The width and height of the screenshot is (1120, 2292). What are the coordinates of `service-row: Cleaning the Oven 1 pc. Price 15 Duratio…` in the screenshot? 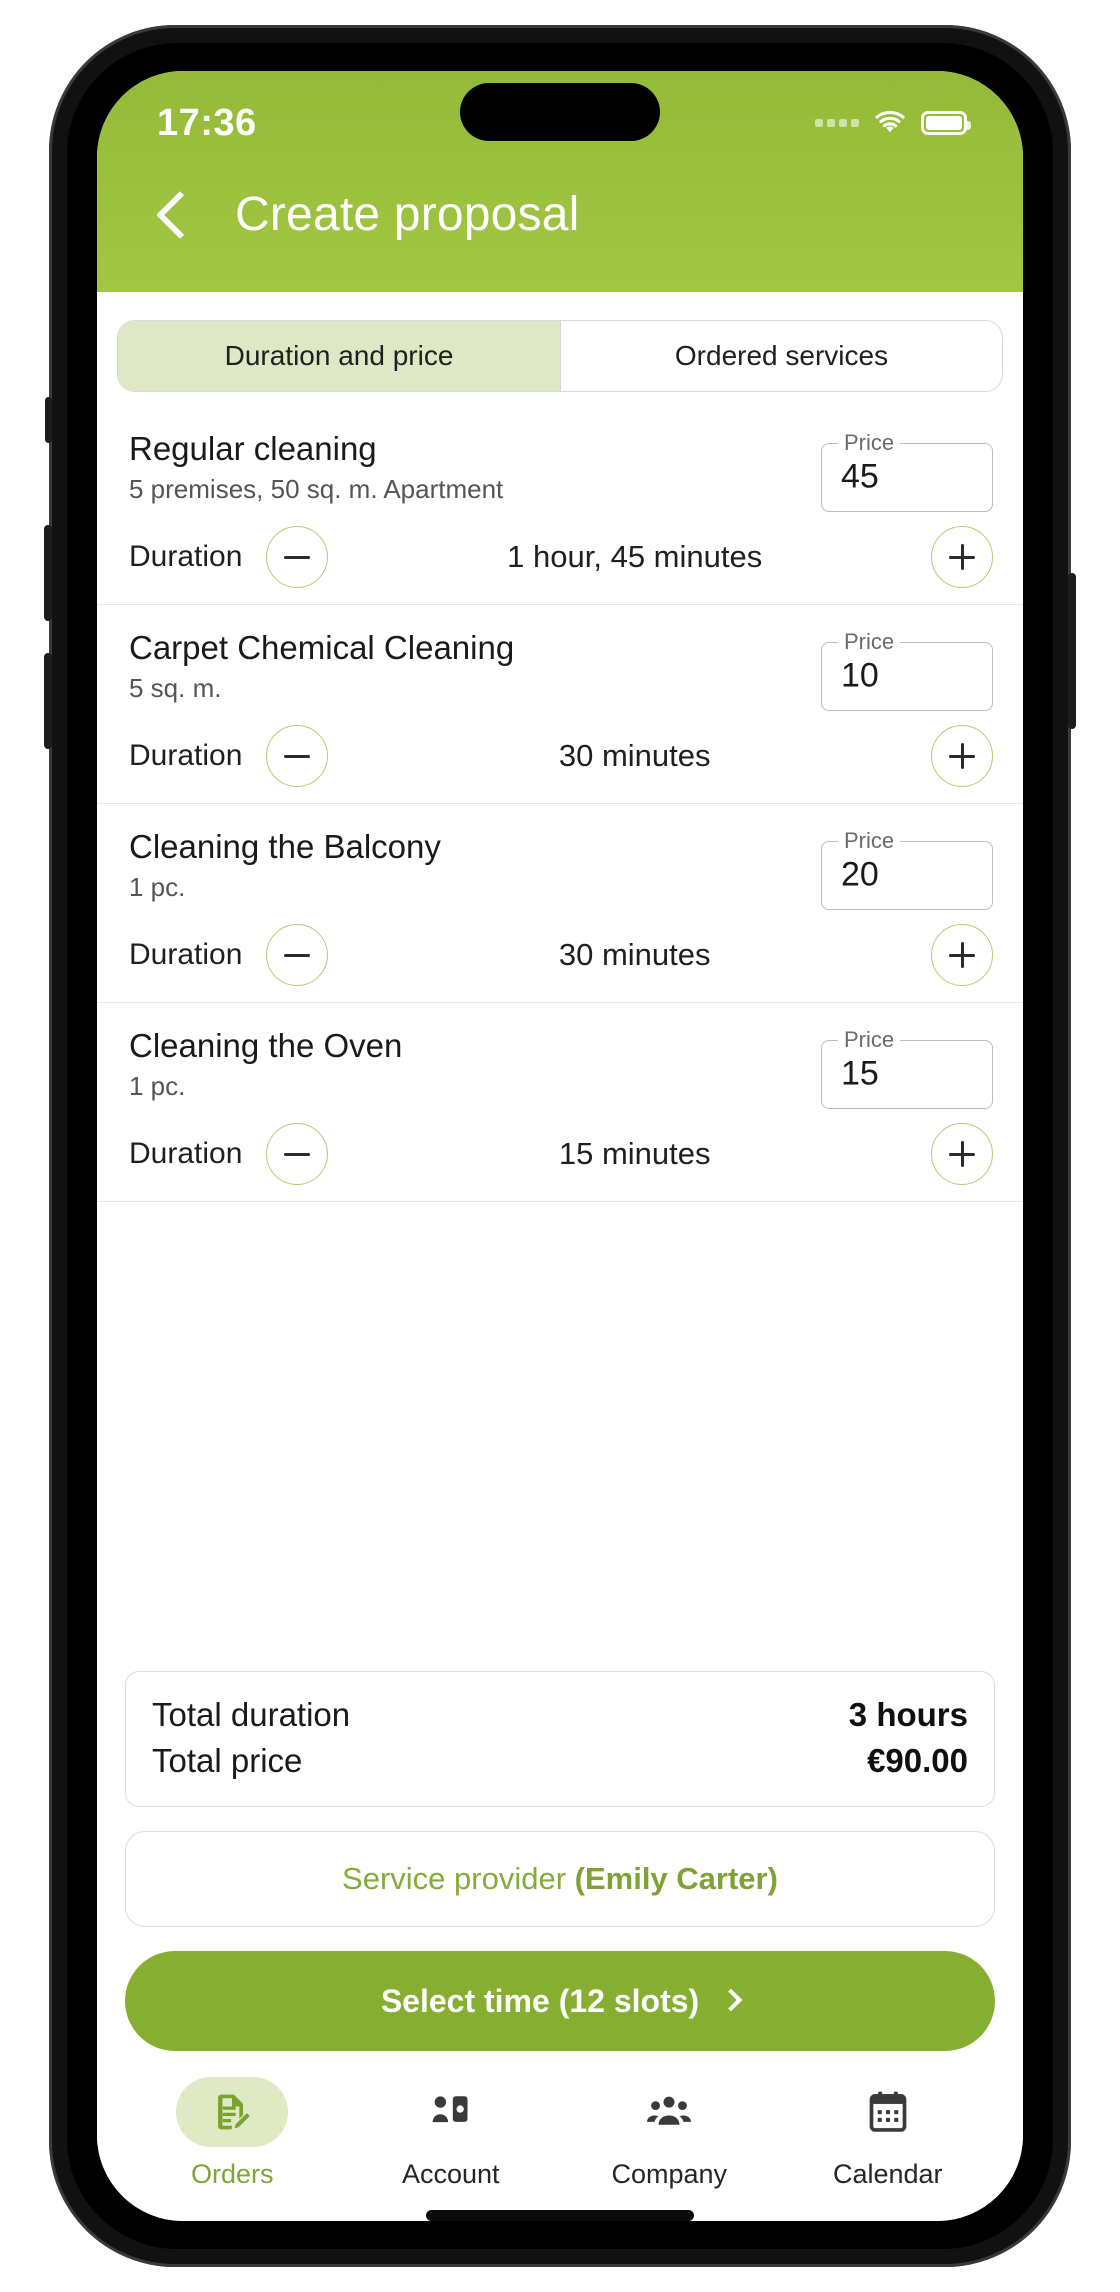 It's located at (560, 1101).